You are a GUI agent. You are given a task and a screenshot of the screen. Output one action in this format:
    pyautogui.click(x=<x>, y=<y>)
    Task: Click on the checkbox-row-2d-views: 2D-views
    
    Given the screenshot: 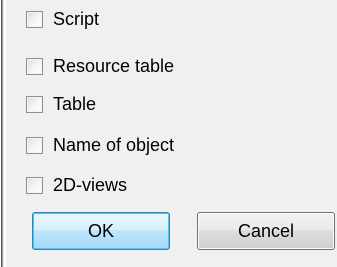 What is the action you would take?
    pyautogui.click(x=76, y=185)
    